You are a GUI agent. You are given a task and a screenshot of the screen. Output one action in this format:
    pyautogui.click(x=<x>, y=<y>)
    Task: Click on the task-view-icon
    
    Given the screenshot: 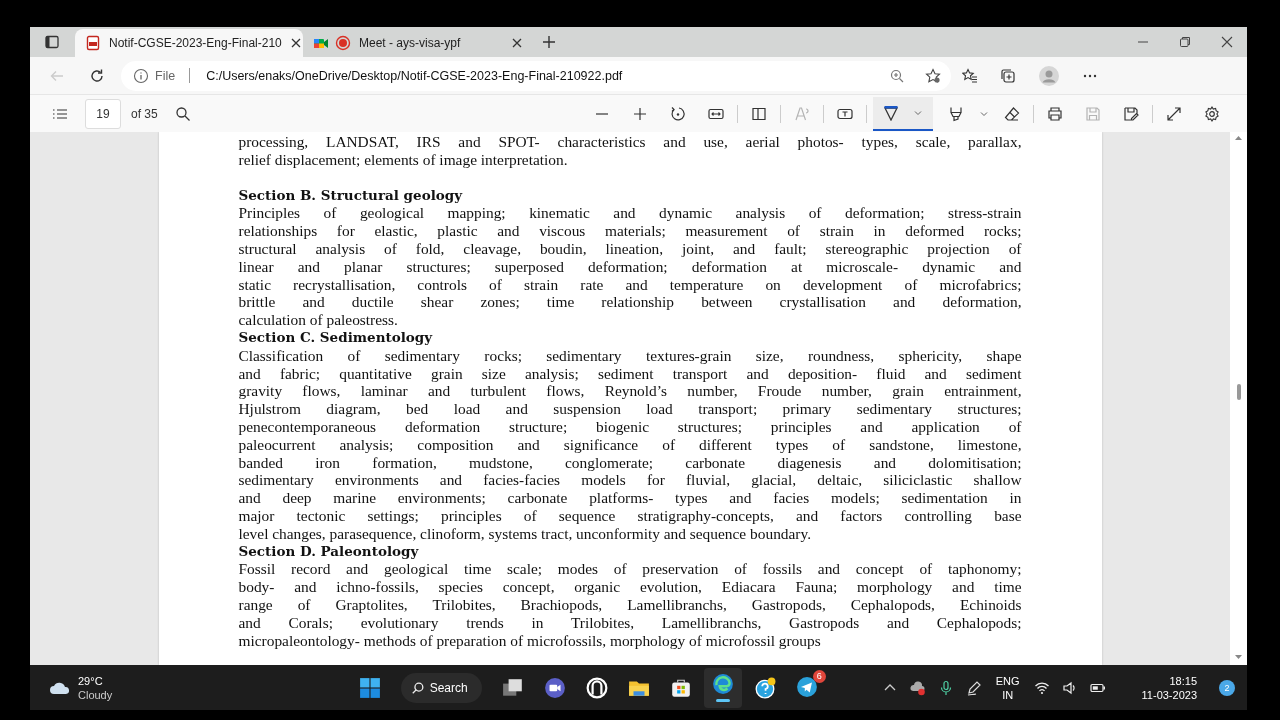 What is the action you would take?
    pyautogui.click(x=512, y=687)
    